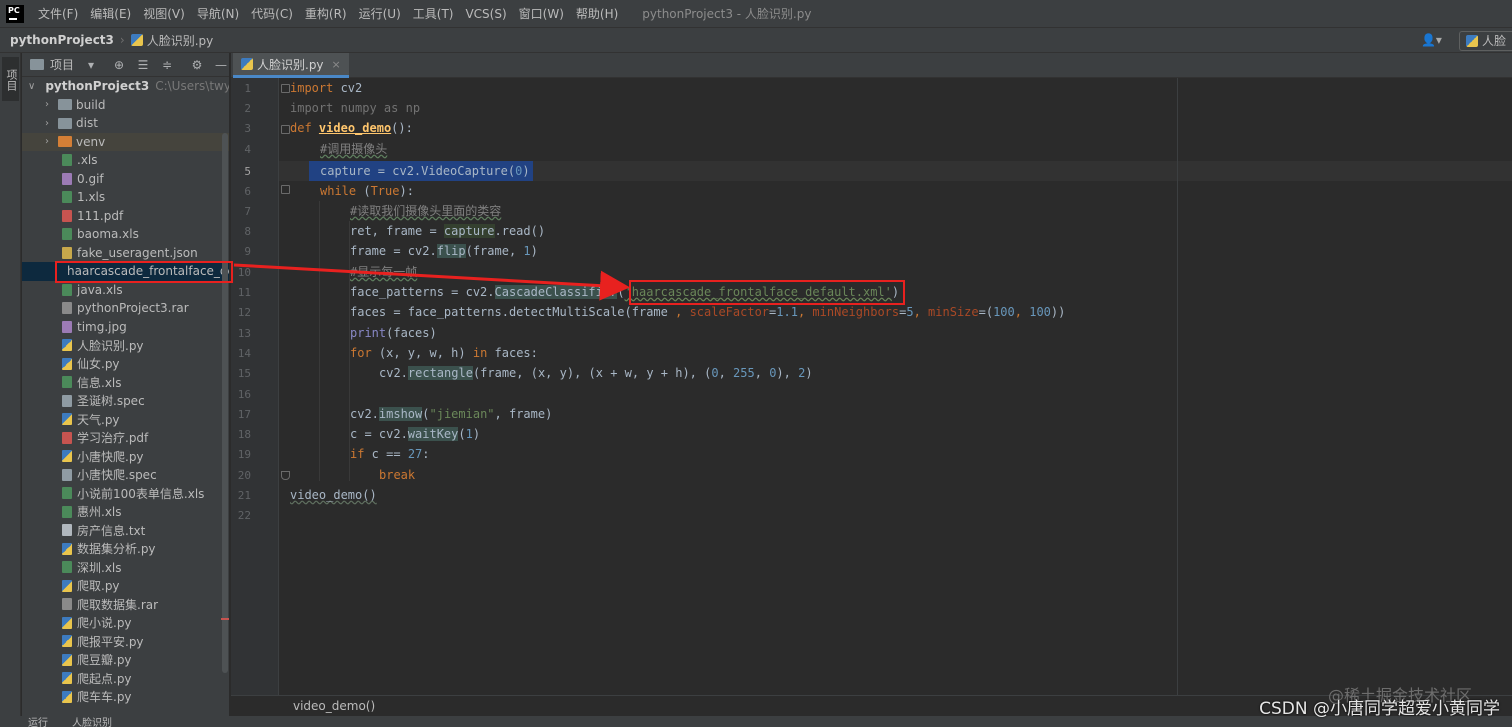 The image size is (1512, 727). Describe the element at coordinates (141, 493) in the screenshot. I see `tree-item-label: 小说前100表单信息.xls` at that location.